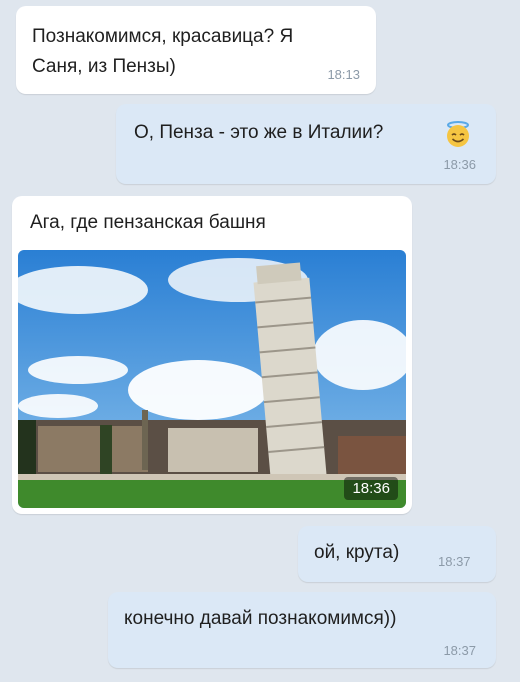 Image resolution: width=520 pixels, height=682 pixels. I want to click on message-time: 18:13, so click(343, 74).